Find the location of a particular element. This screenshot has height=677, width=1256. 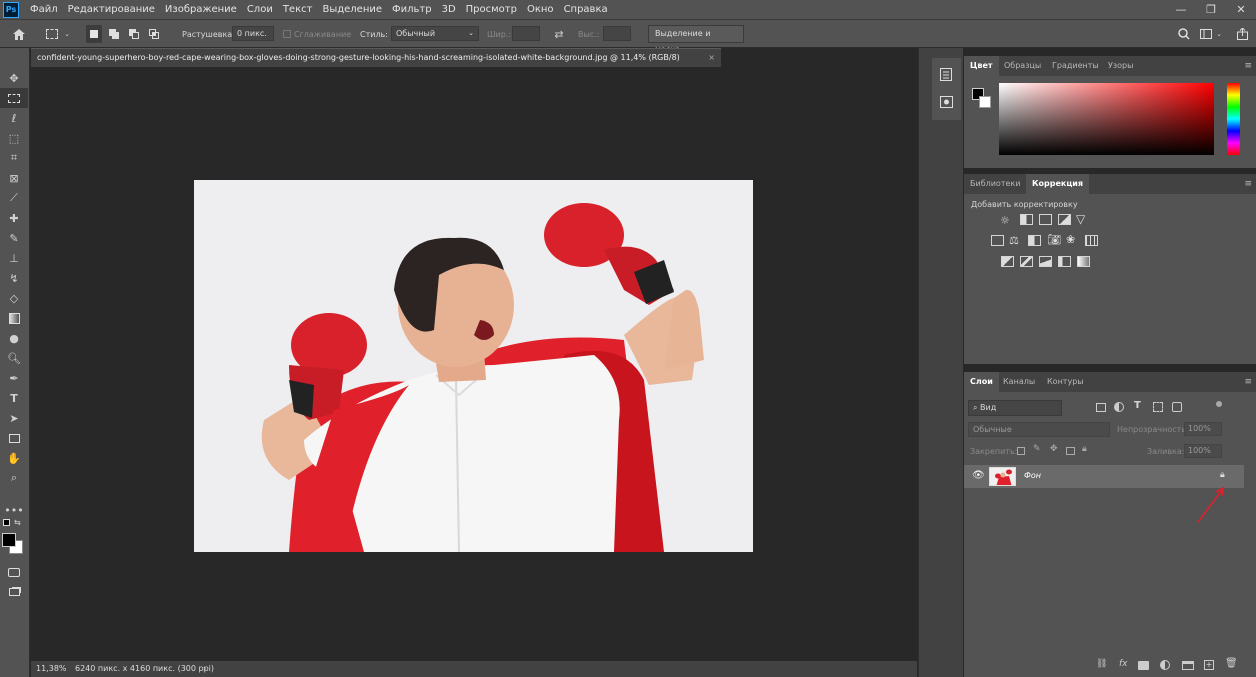

foreground-color-swatch is located at coordinates (9, 540).